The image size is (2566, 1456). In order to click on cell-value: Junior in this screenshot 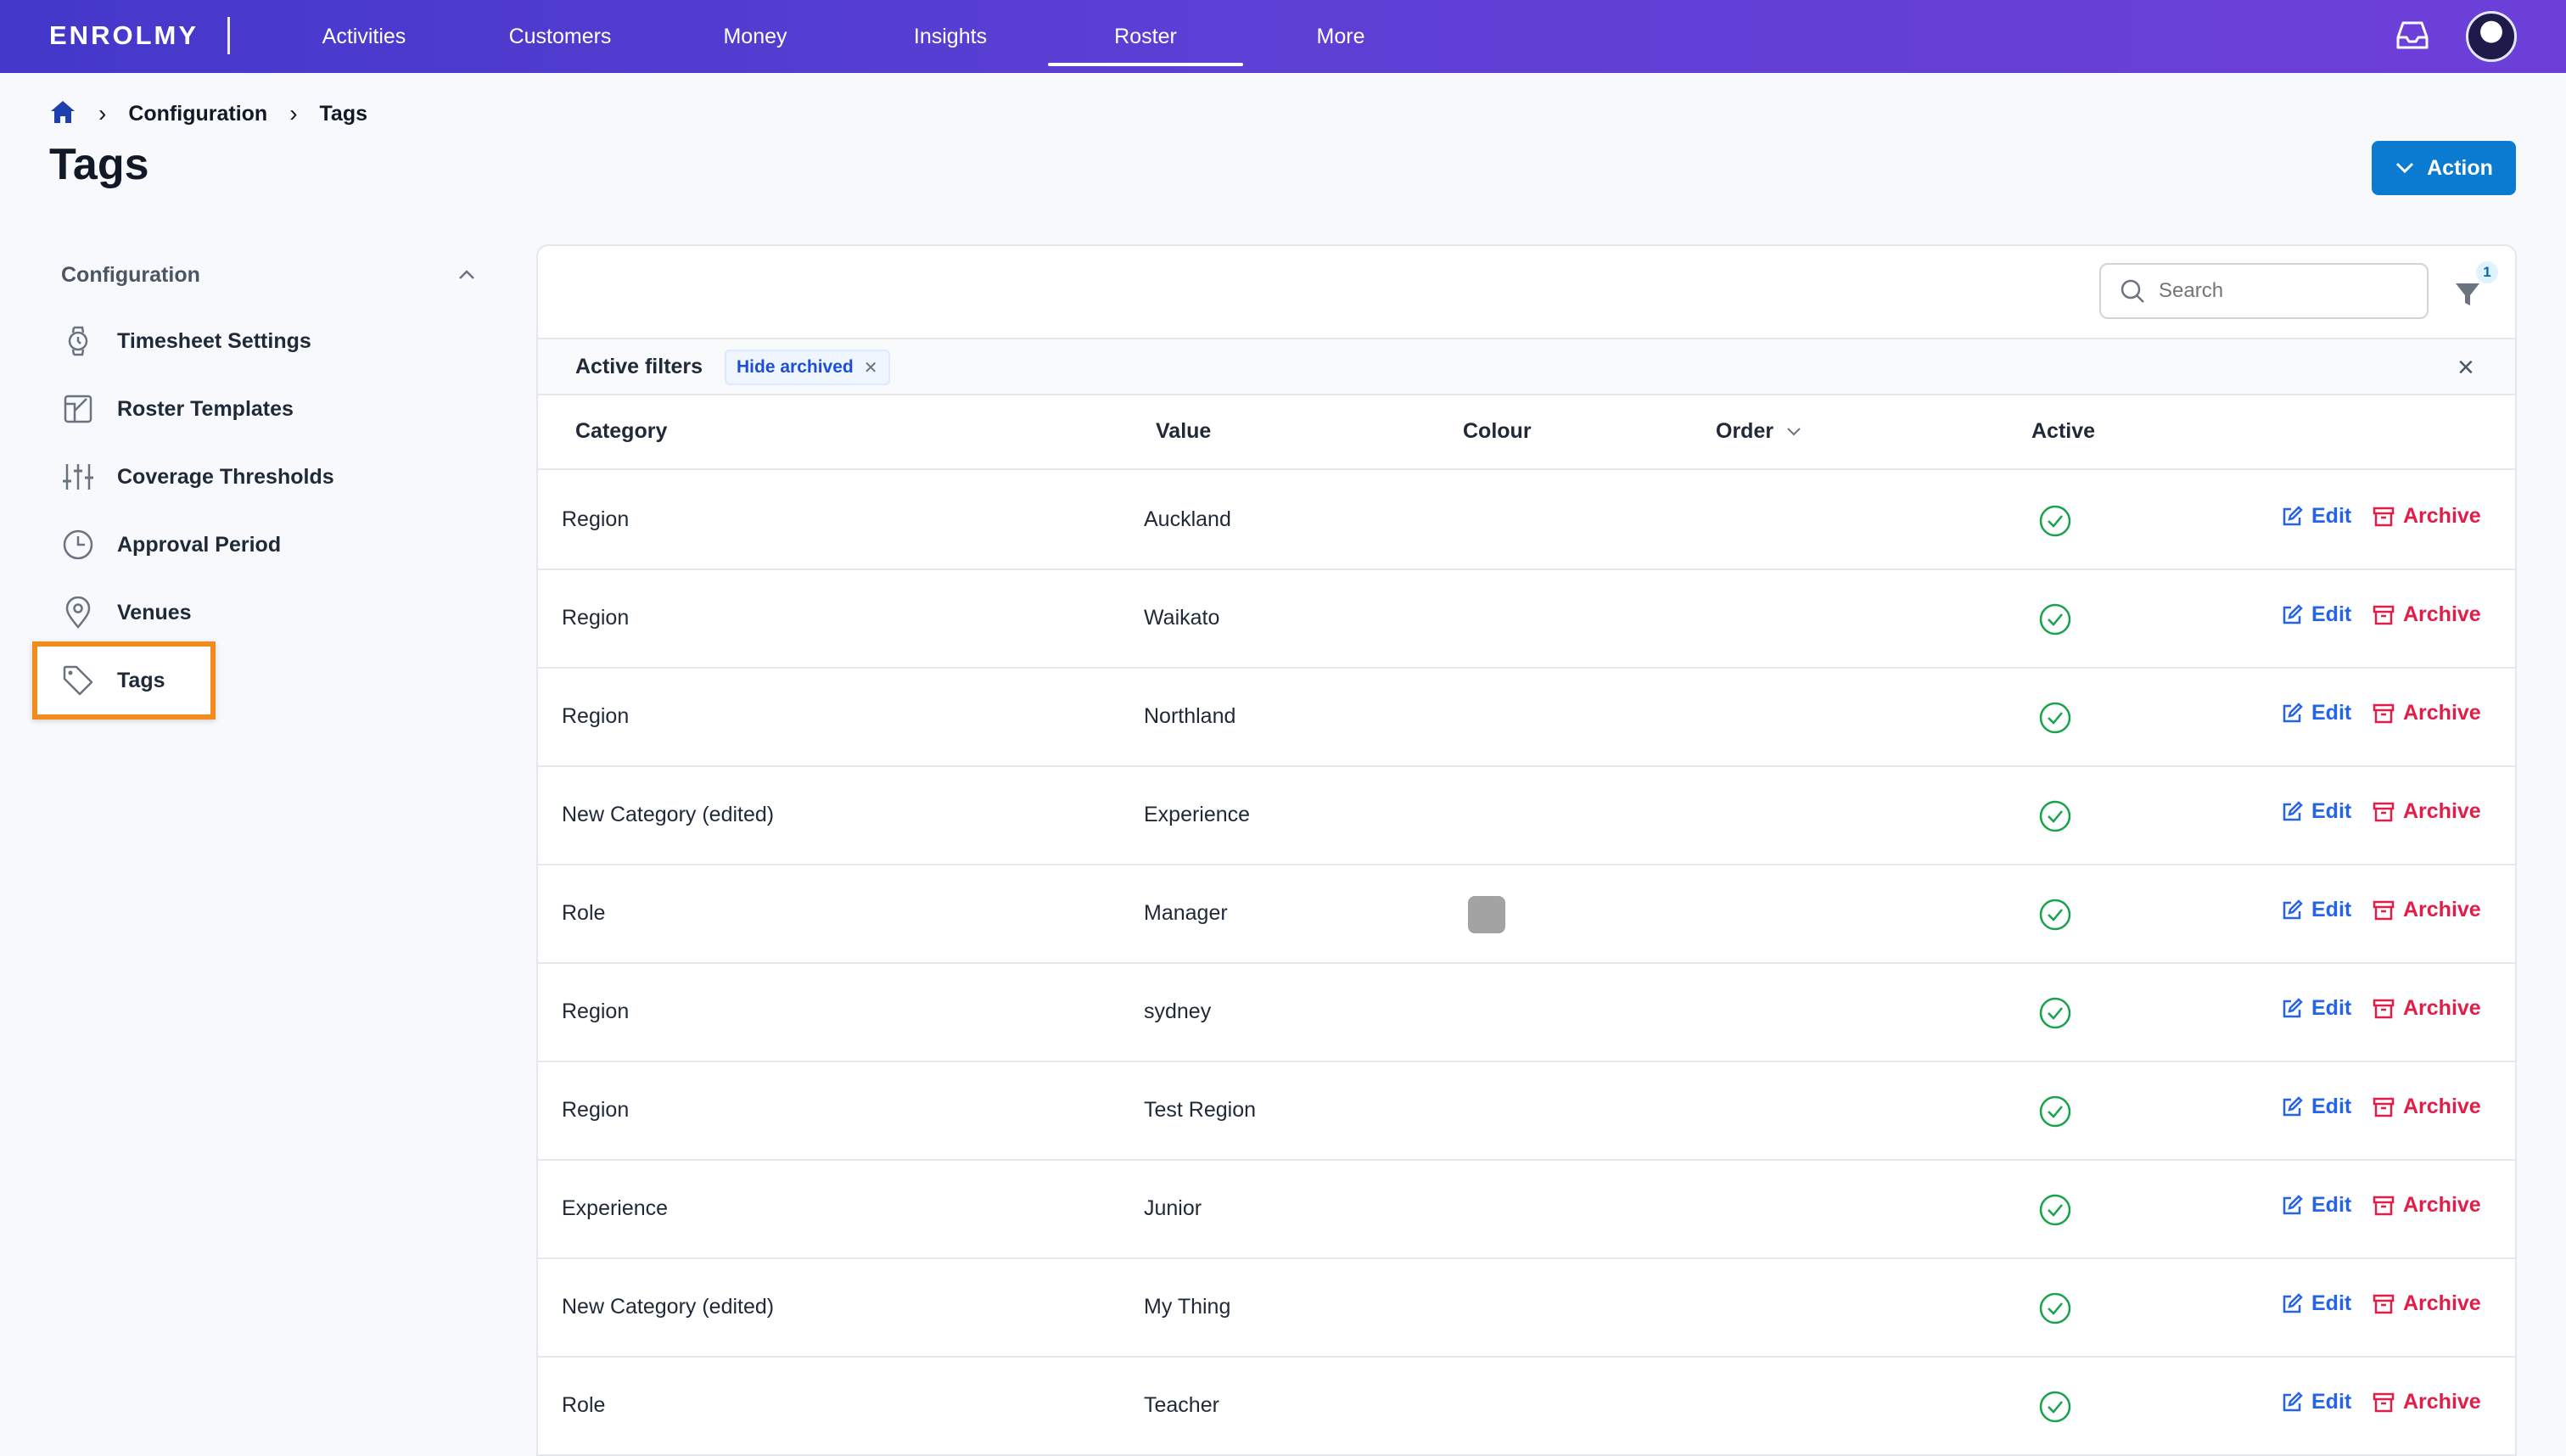, I will do `click(1173, 1208)`.